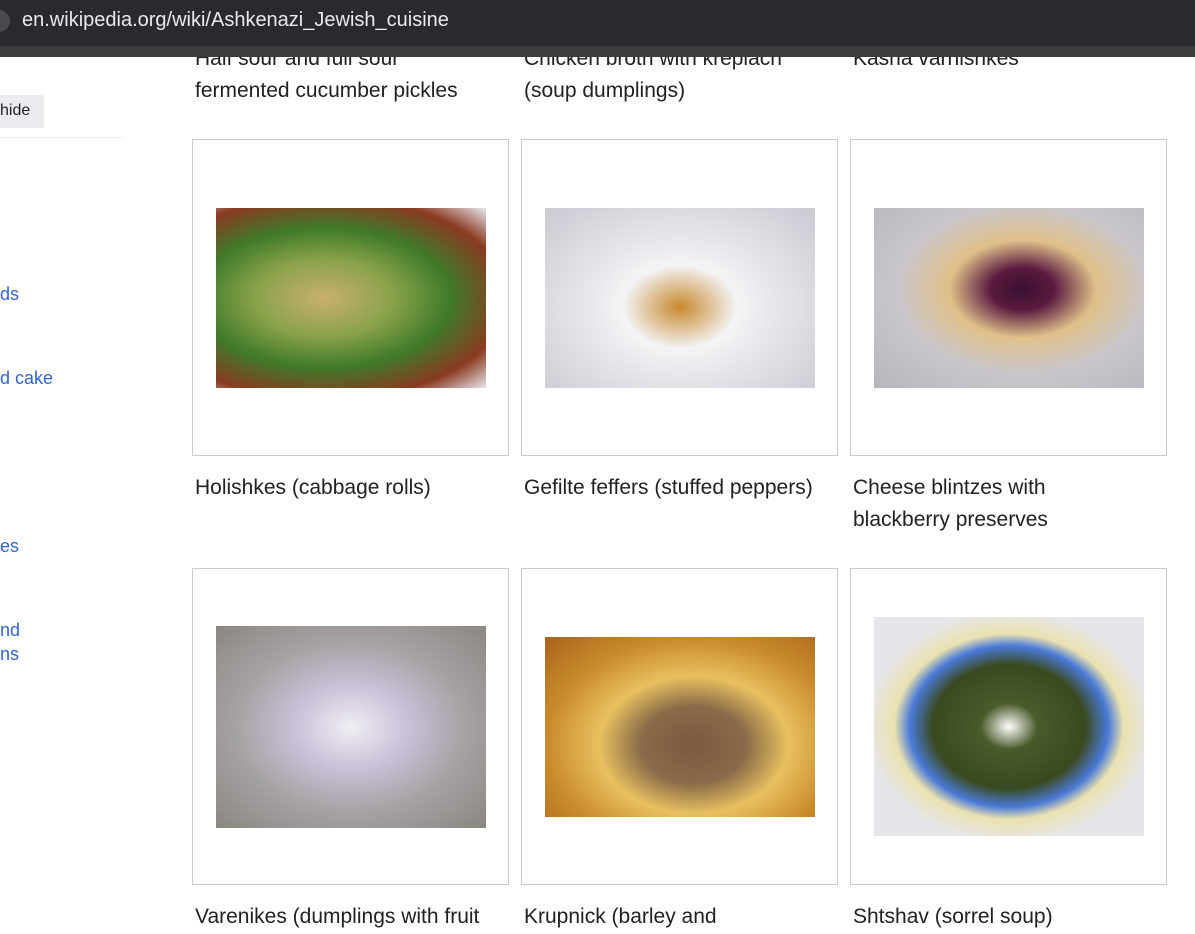  Describe the element at coordinates (351, 298) in the screenshot. I see `cabbage-rolls-image` at that location.